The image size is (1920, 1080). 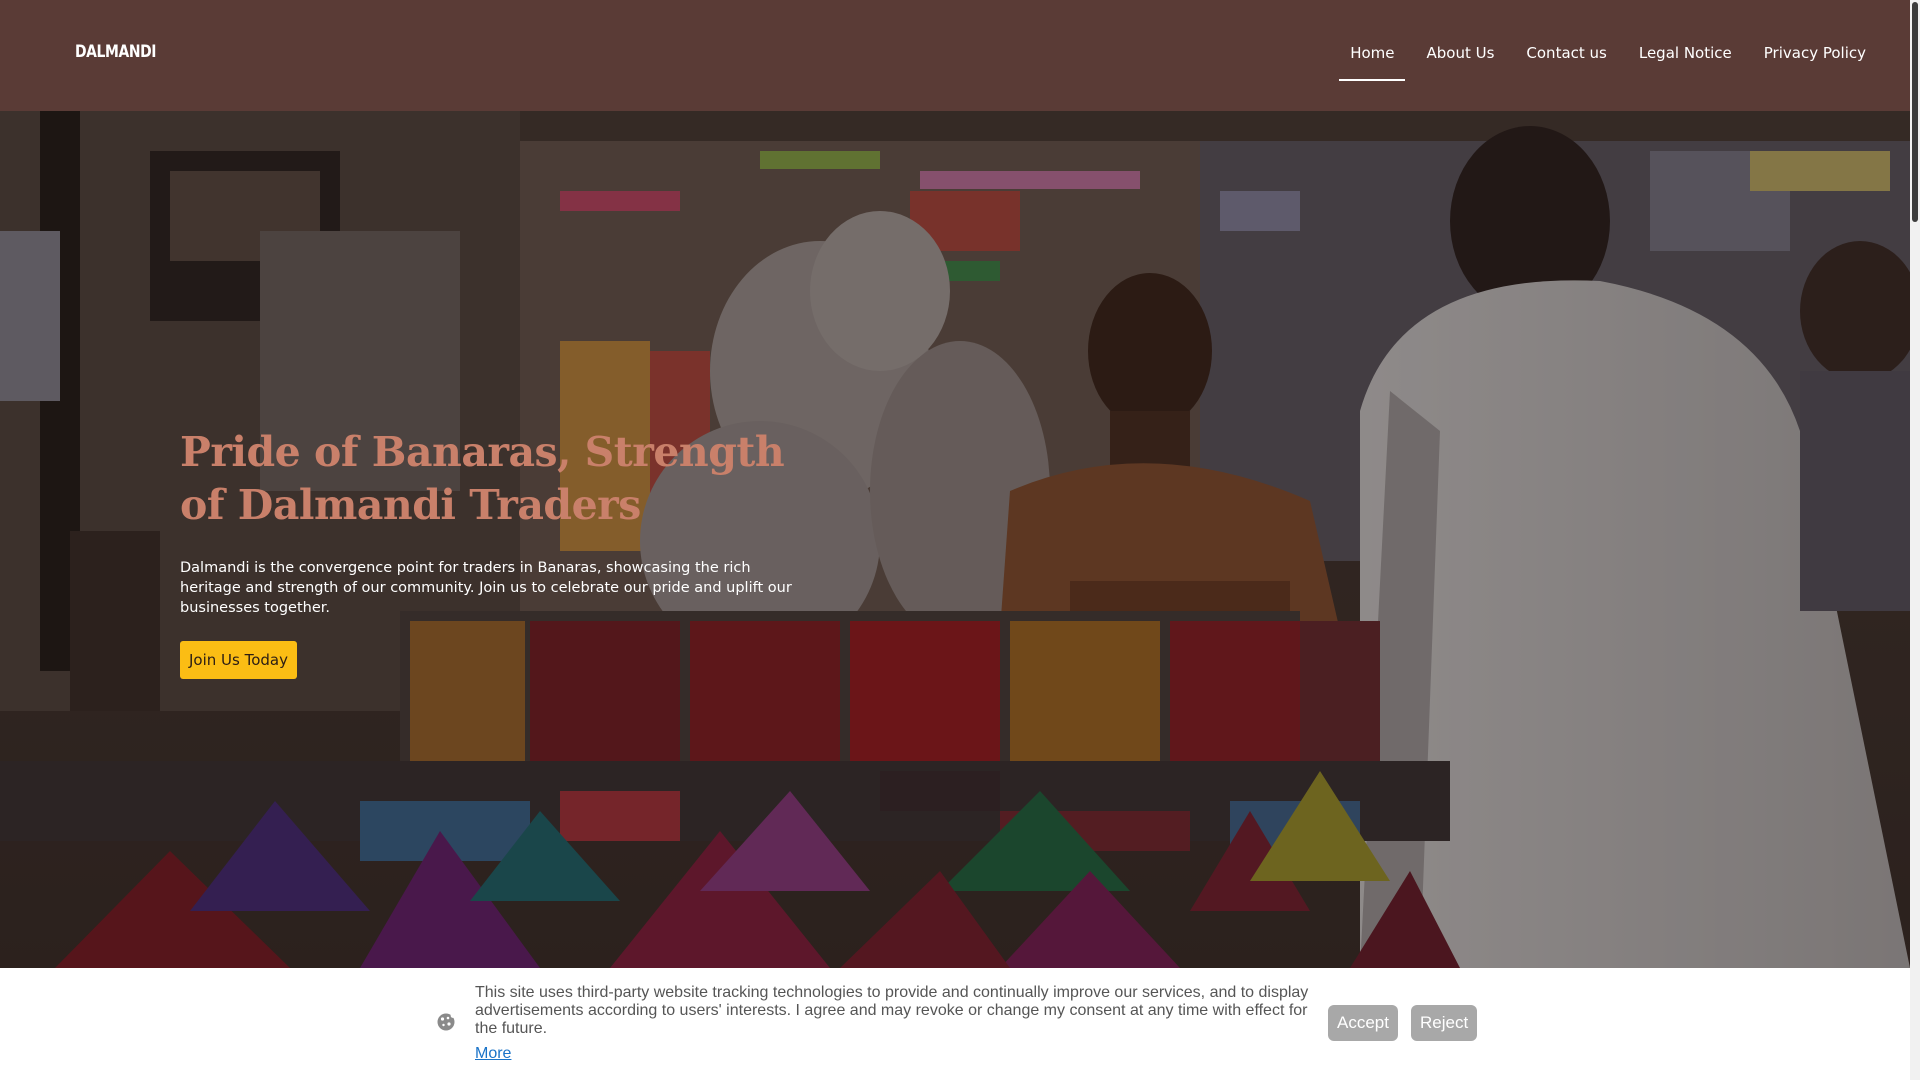 What do you see at coordinates (493, 1054) in the screenshot?
I see `cookie-more-link: More` at bounding box center [493, 1054].